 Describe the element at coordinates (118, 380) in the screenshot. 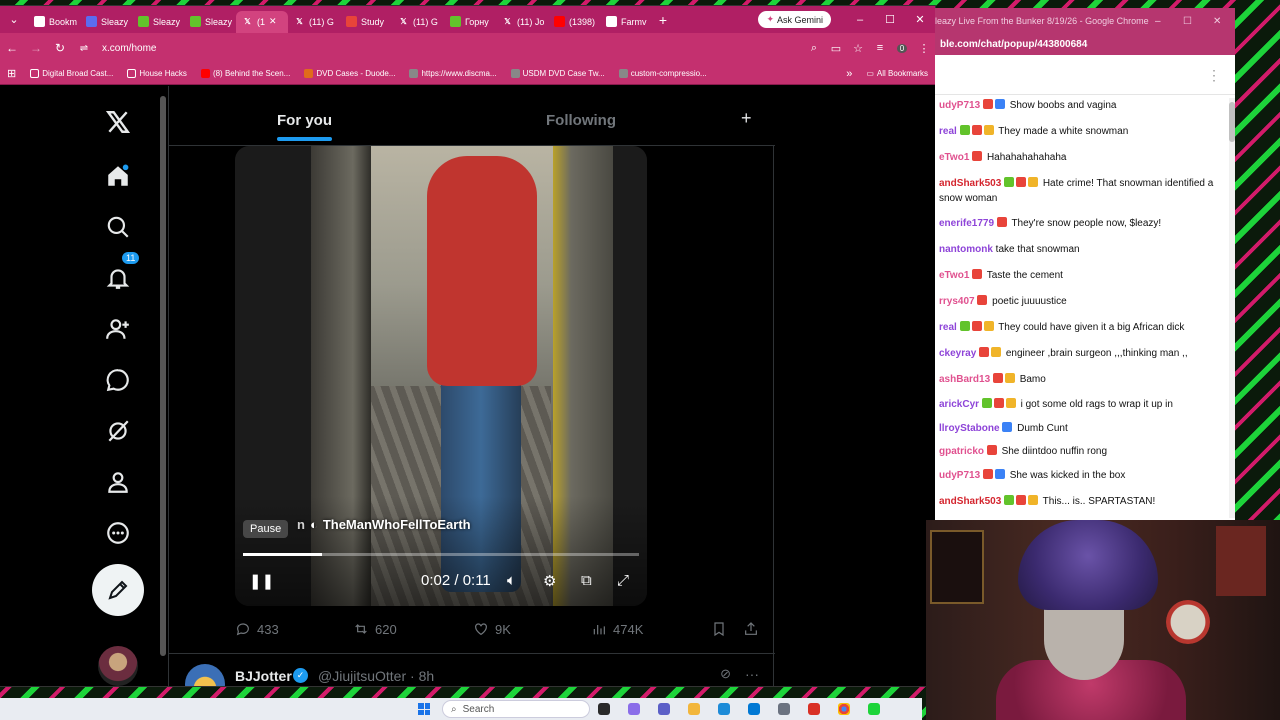

I see `messages-bubble-icon` at that location.